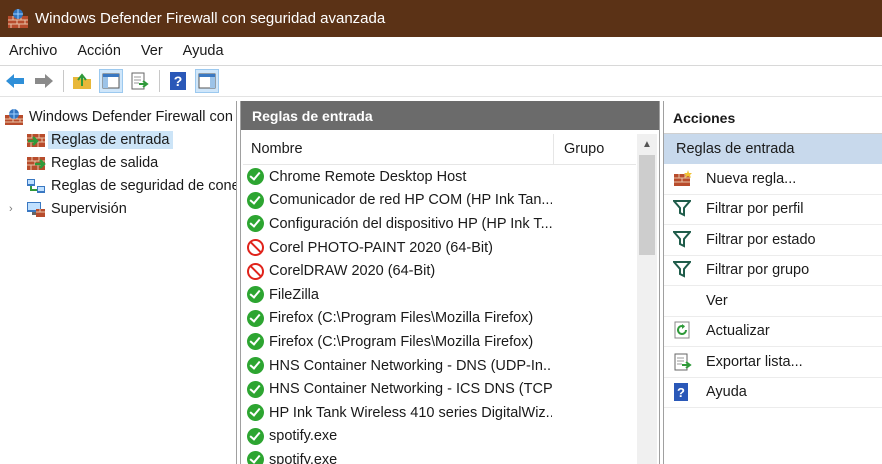  What do you see at coordinates (441, 51) in the screenshot?
I see `menu-bar: Archivo Acción Ver Ayuda` at bounding box center [441, 51].